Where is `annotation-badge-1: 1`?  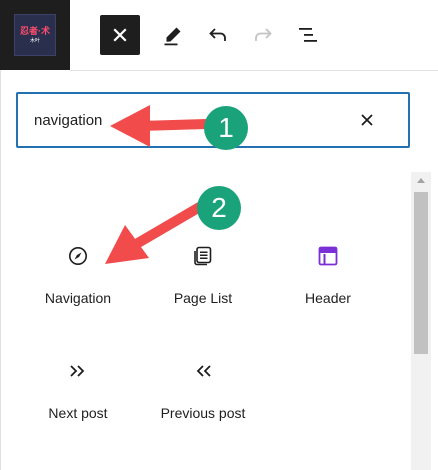 annotation-badge-1: 1 is located at coordinates (226, 128).